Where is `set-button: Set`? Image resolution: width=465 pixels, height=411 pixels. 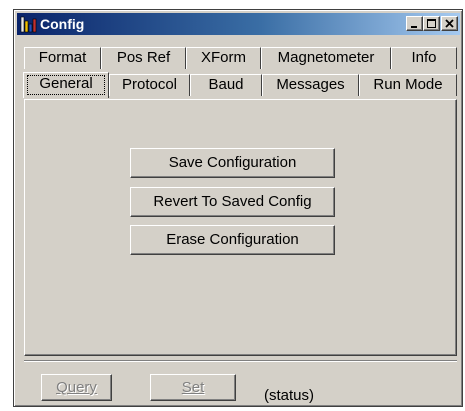
set-button: Set is located at coordinates (193, 387).